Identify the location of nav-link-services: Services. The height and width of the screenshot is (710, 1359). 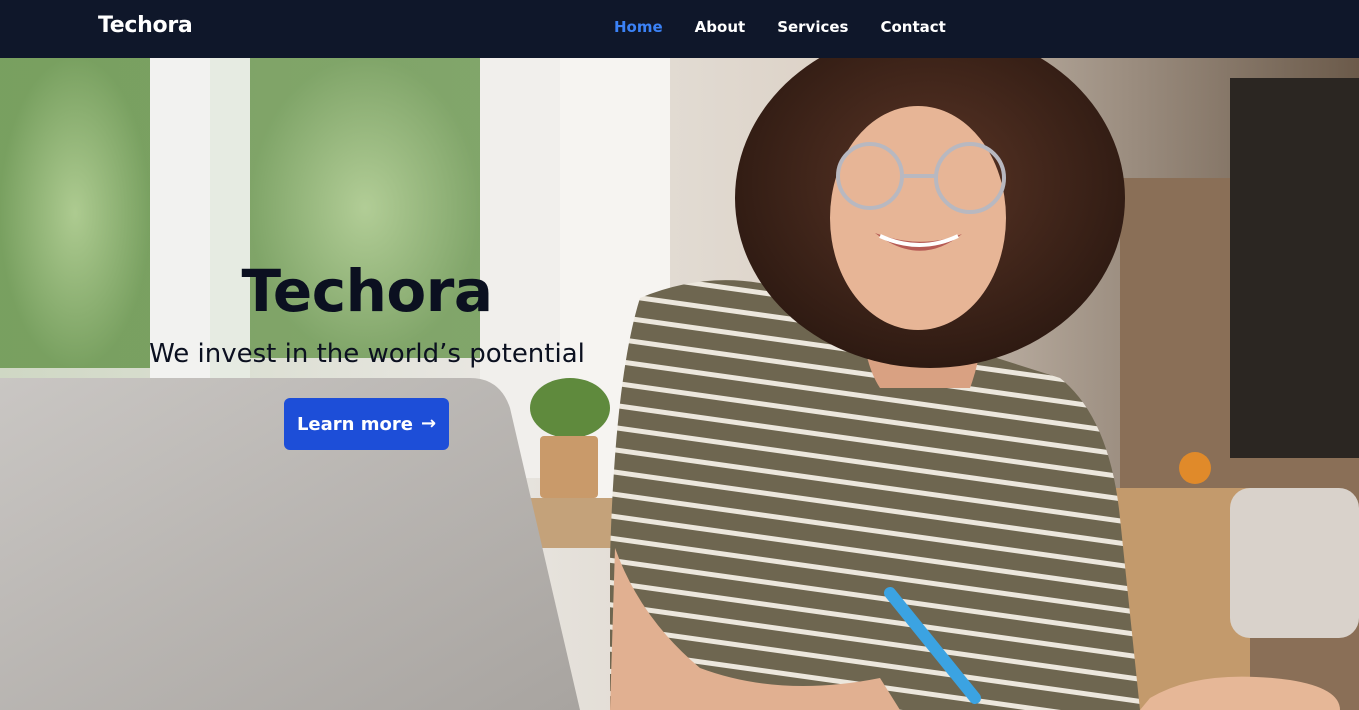
(812, 27).